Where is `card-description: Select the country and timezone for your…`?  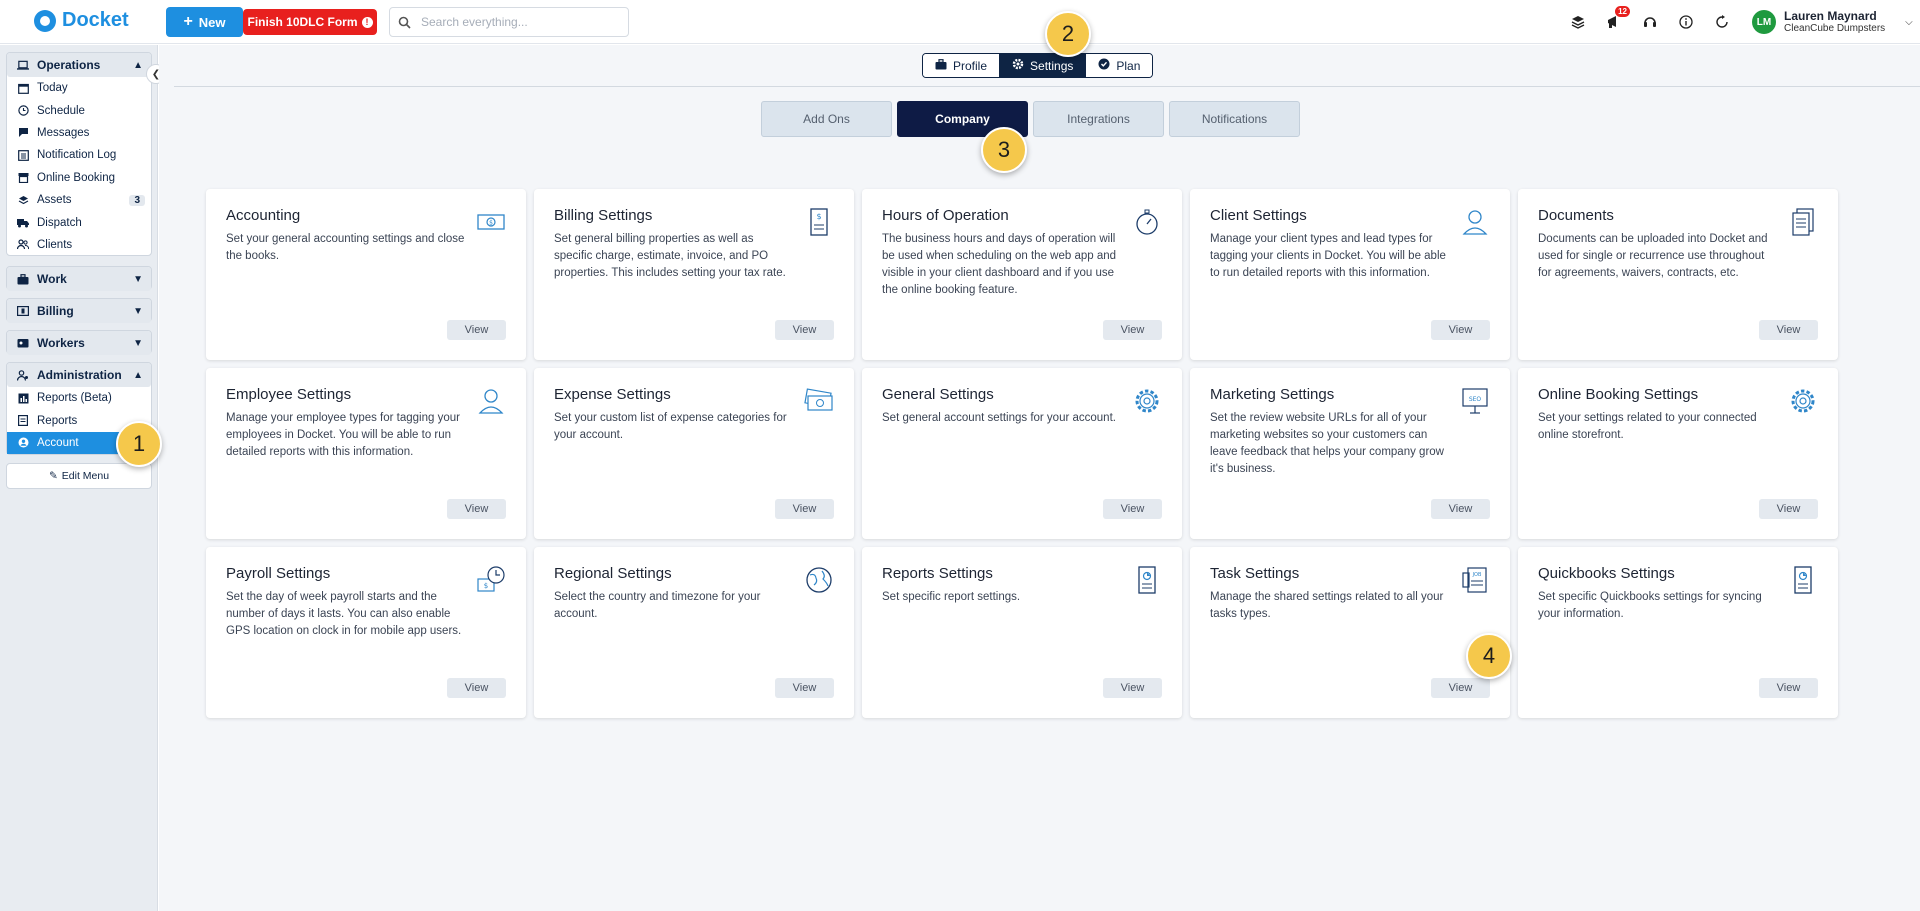 card-description: Select the country and timezone for your… is located at coordinates (657, 605).